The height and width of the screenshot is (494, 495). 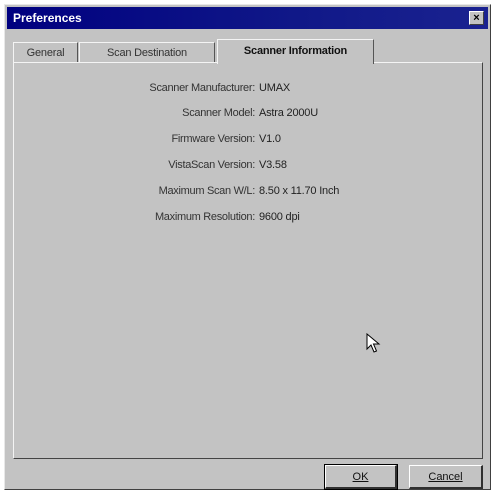 I want to click on info-value: UMAX, so click(x=274, y=88).